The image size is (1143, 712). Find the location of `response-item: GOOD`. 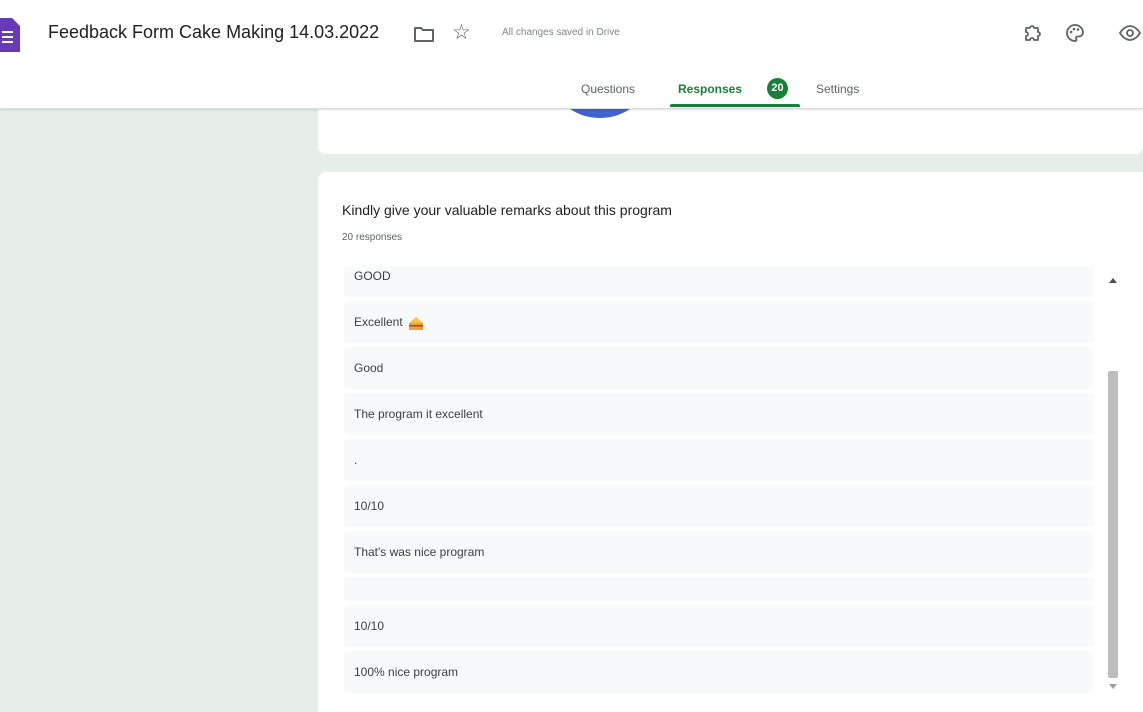

response-item: GOOD is located at coordinates (719, 282).